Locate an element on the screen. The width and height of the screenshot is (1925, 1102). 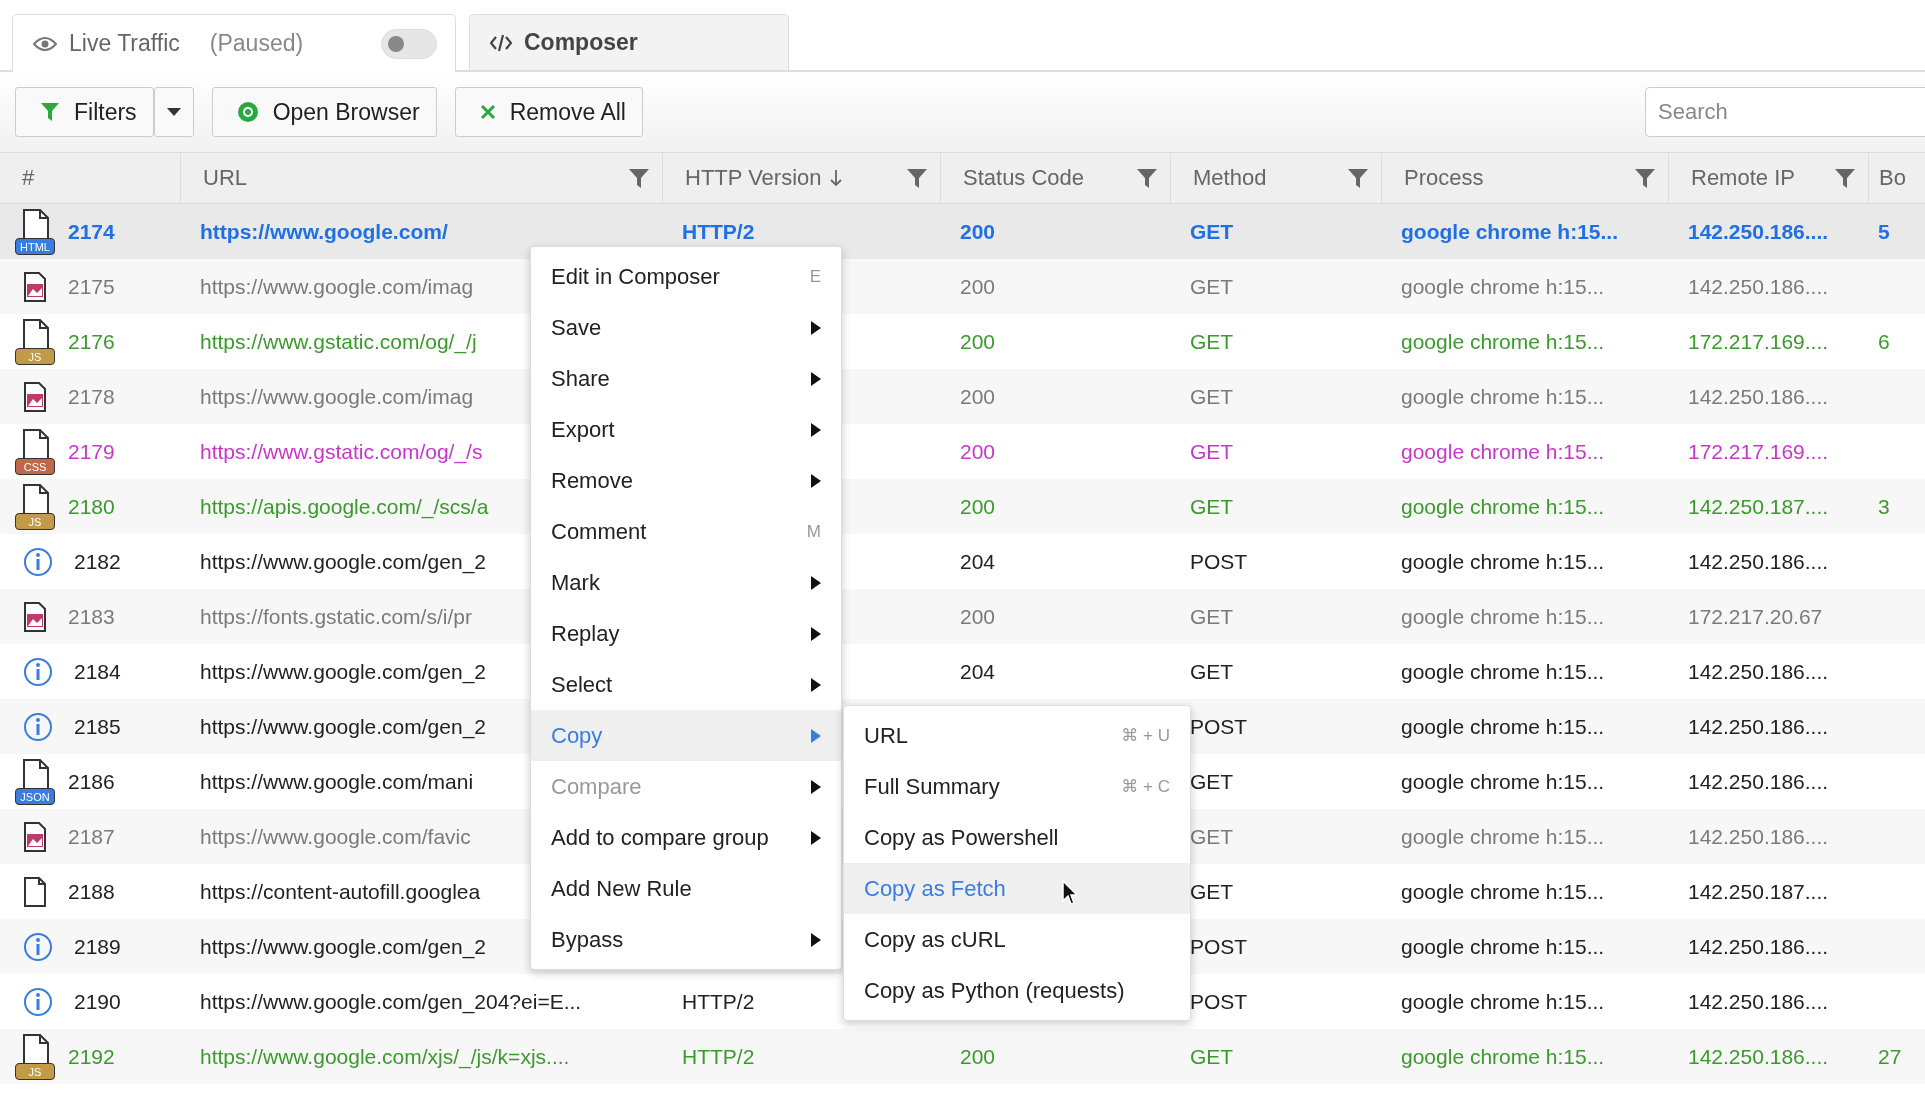
column-header: Bo is located at coordinates (1896, 178).